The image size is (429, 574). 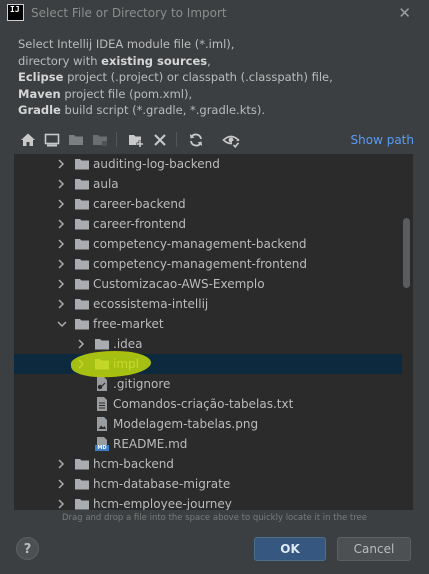 What do you see at coordinates (100, 140) in the screenshot?
I see `module-directory-icon` at bounding box center [100, 140].